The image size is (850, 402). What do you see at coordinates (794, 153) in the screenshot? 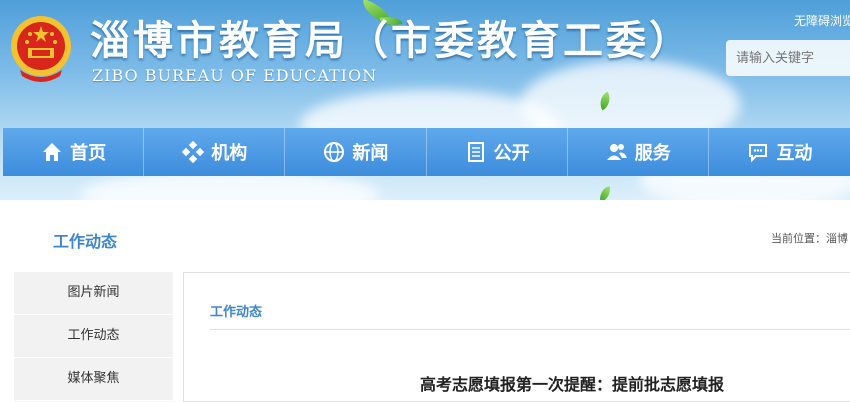
I see `nav-item-label: 互动` at bounding box center [794, 153].